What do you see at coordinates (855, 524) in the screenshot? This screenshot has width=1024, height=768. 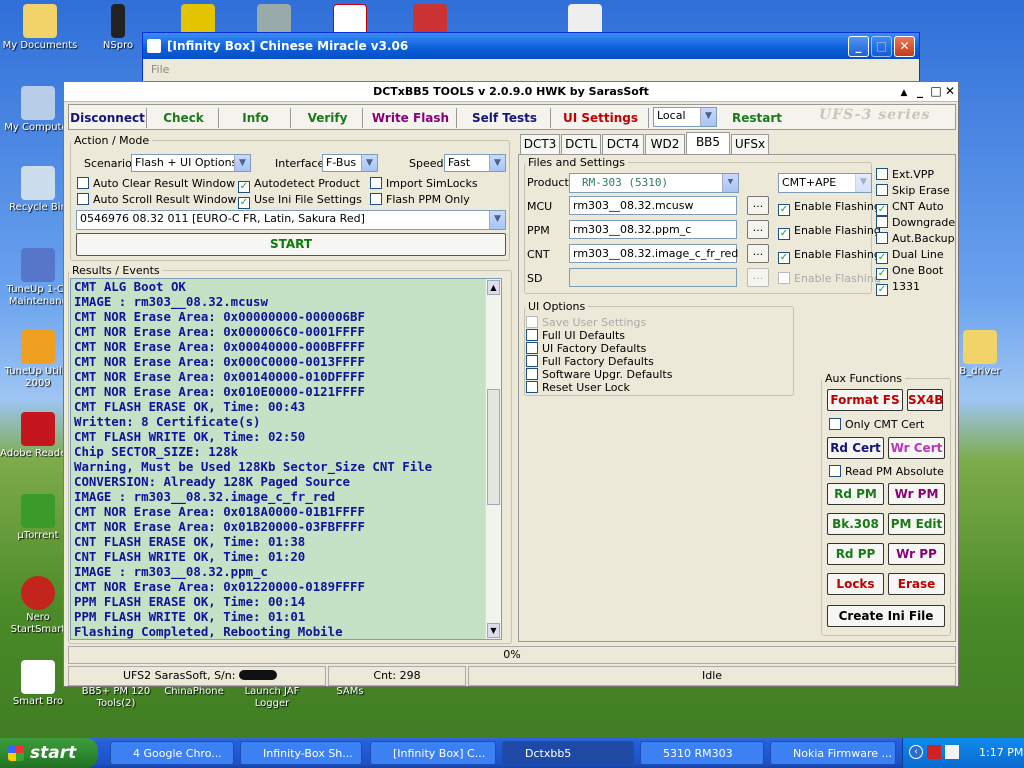 I see `bk308-button: Bk.308` at bounding box center [855, 524].